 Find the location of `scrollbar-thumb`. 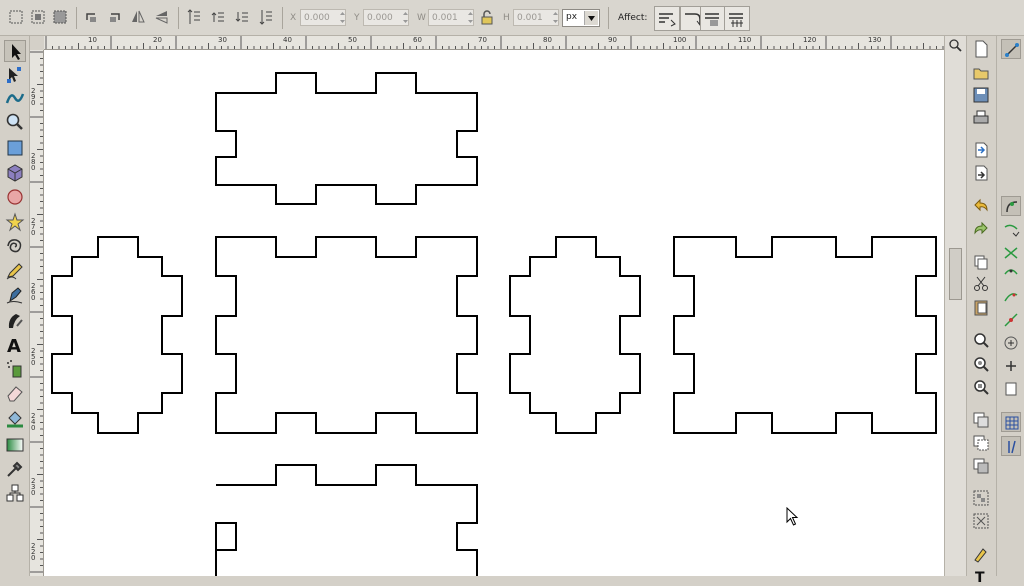

scrollbar-thumb is located at coordinates (955, 274).